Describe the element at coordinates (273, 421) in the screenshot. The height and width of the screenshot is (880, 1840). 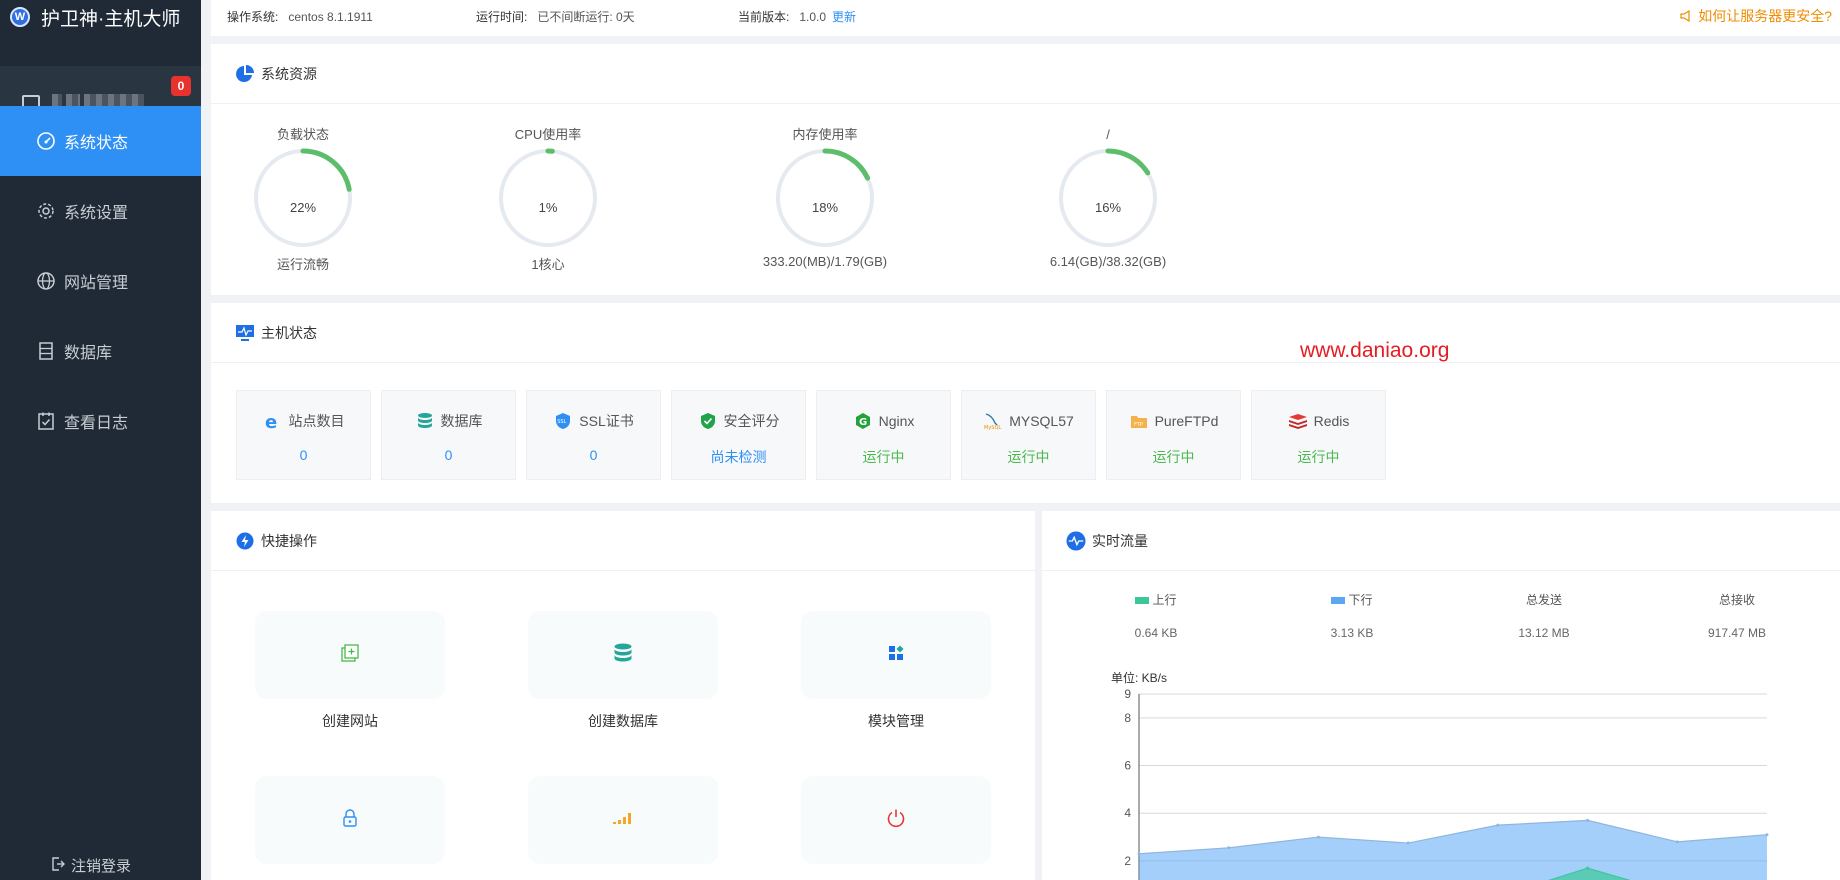
I see `ie-icon: e` at that location.